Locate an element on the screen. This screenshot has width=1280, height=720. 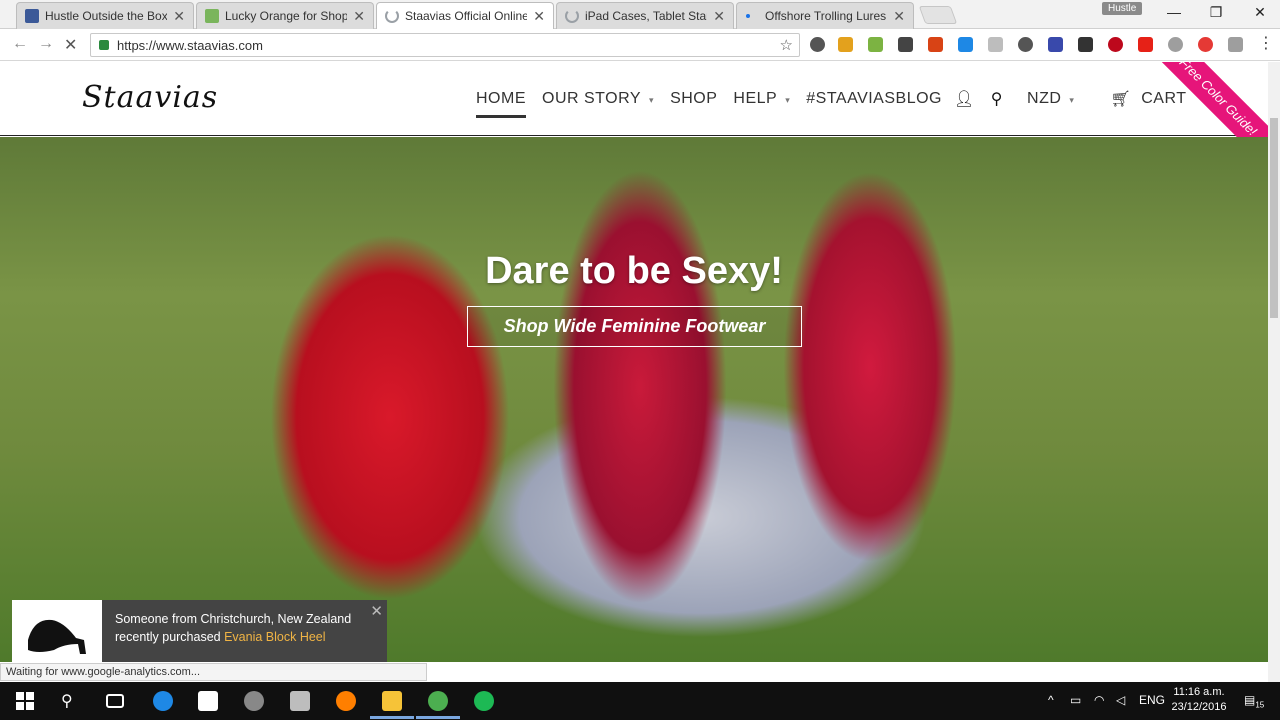
facebook-icon is located at coordinates (32, 16).